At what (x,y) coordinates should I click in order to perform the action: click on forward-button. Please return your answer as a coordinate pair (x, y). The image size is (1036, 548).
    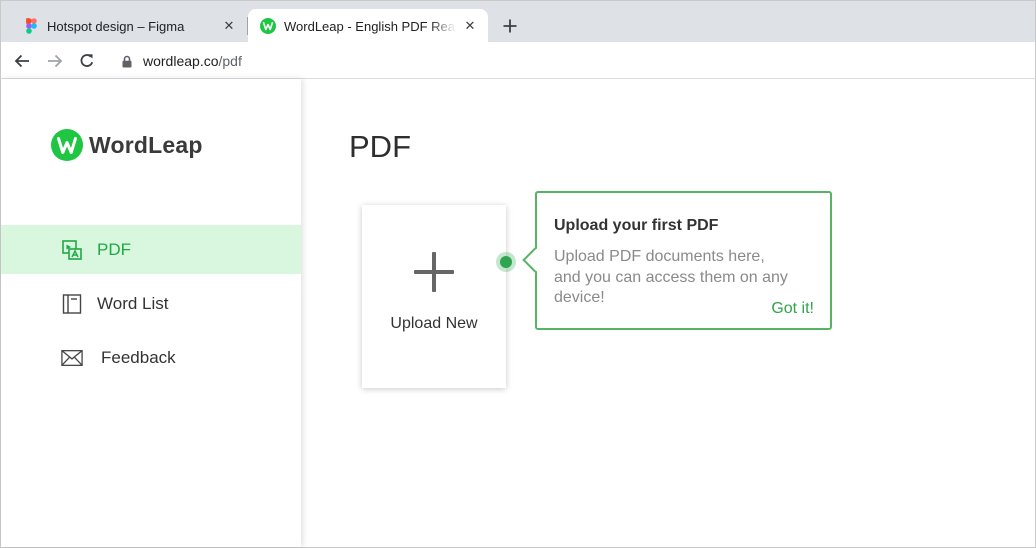
    Looking at the image, I should click on (55, 61).